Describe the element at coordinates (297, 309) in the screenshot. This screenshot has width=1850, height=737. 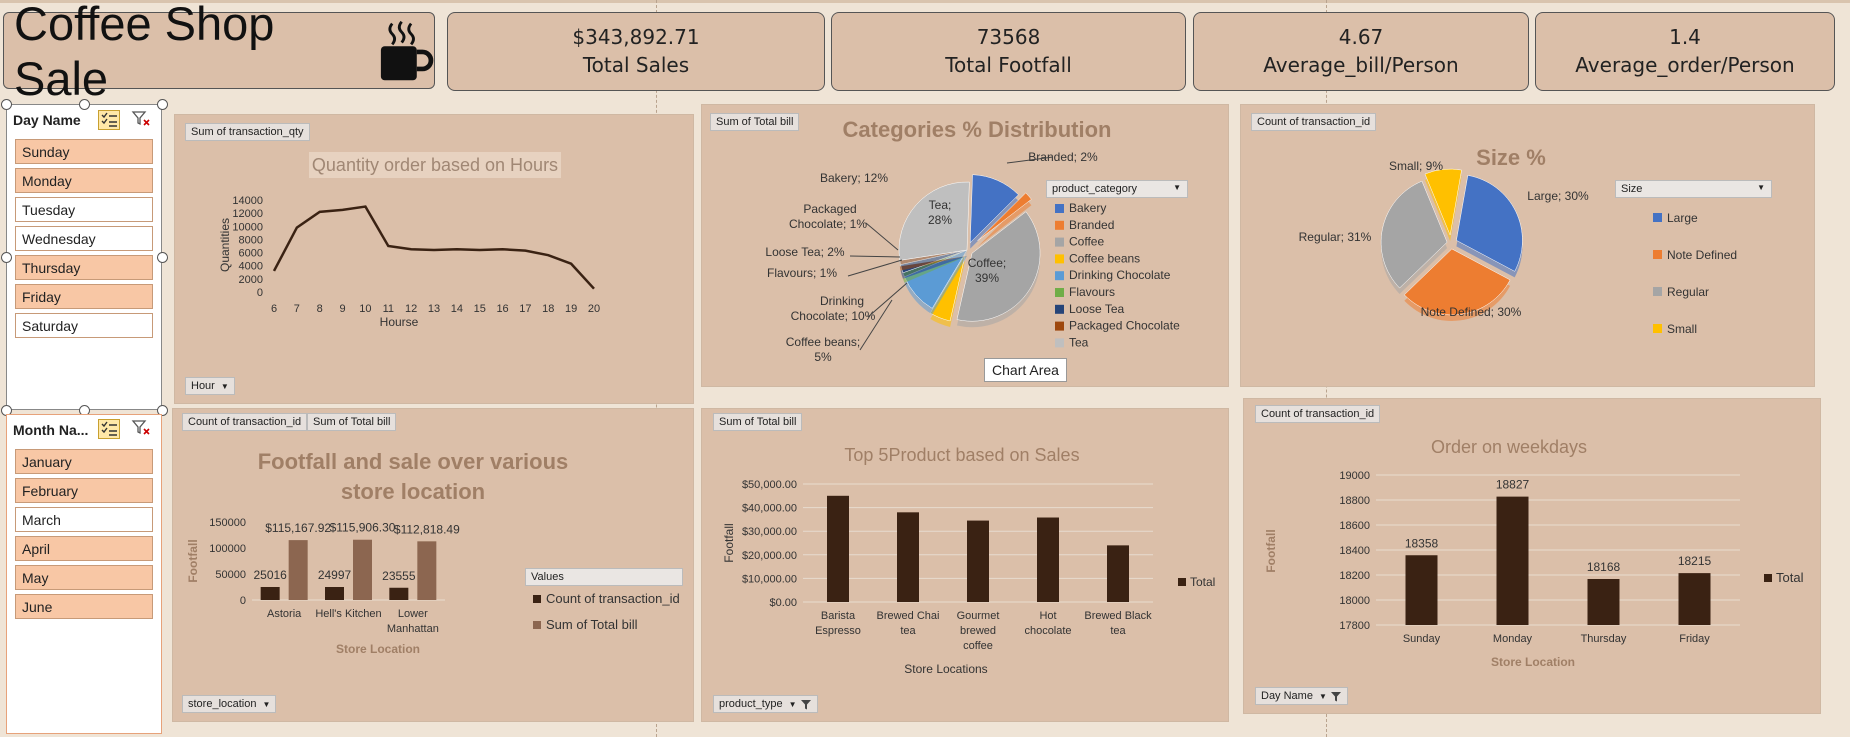
I see `x-tick-label: 7` at that location.